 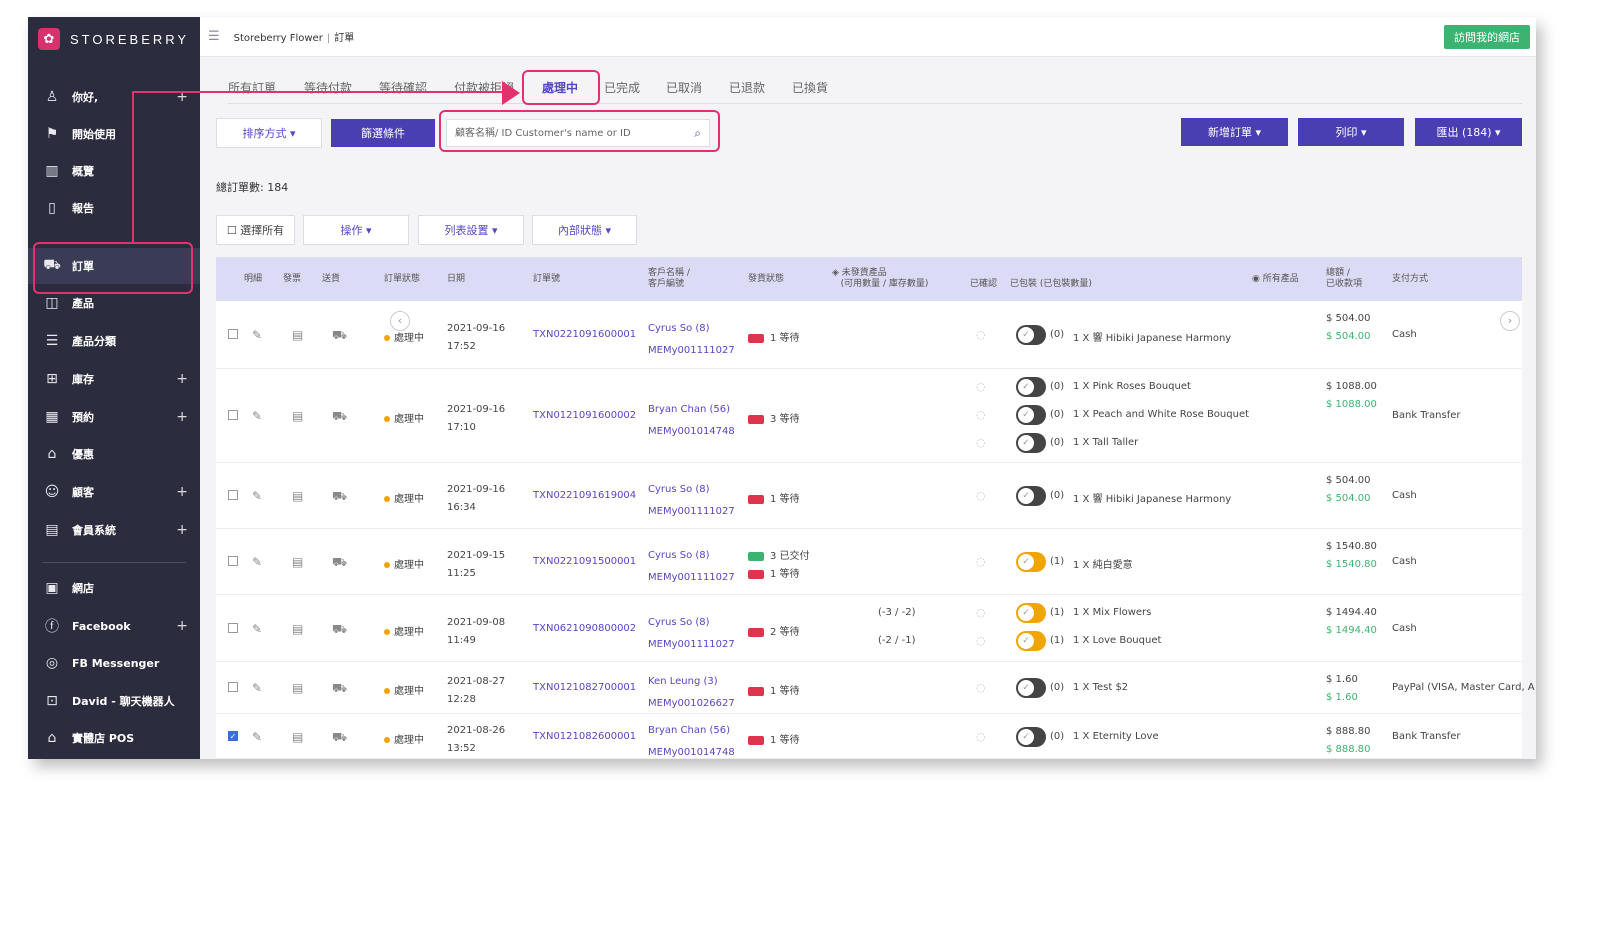 I want to click on internal-status-button: 內部狀態 ▾, so click(x=584, y=230).